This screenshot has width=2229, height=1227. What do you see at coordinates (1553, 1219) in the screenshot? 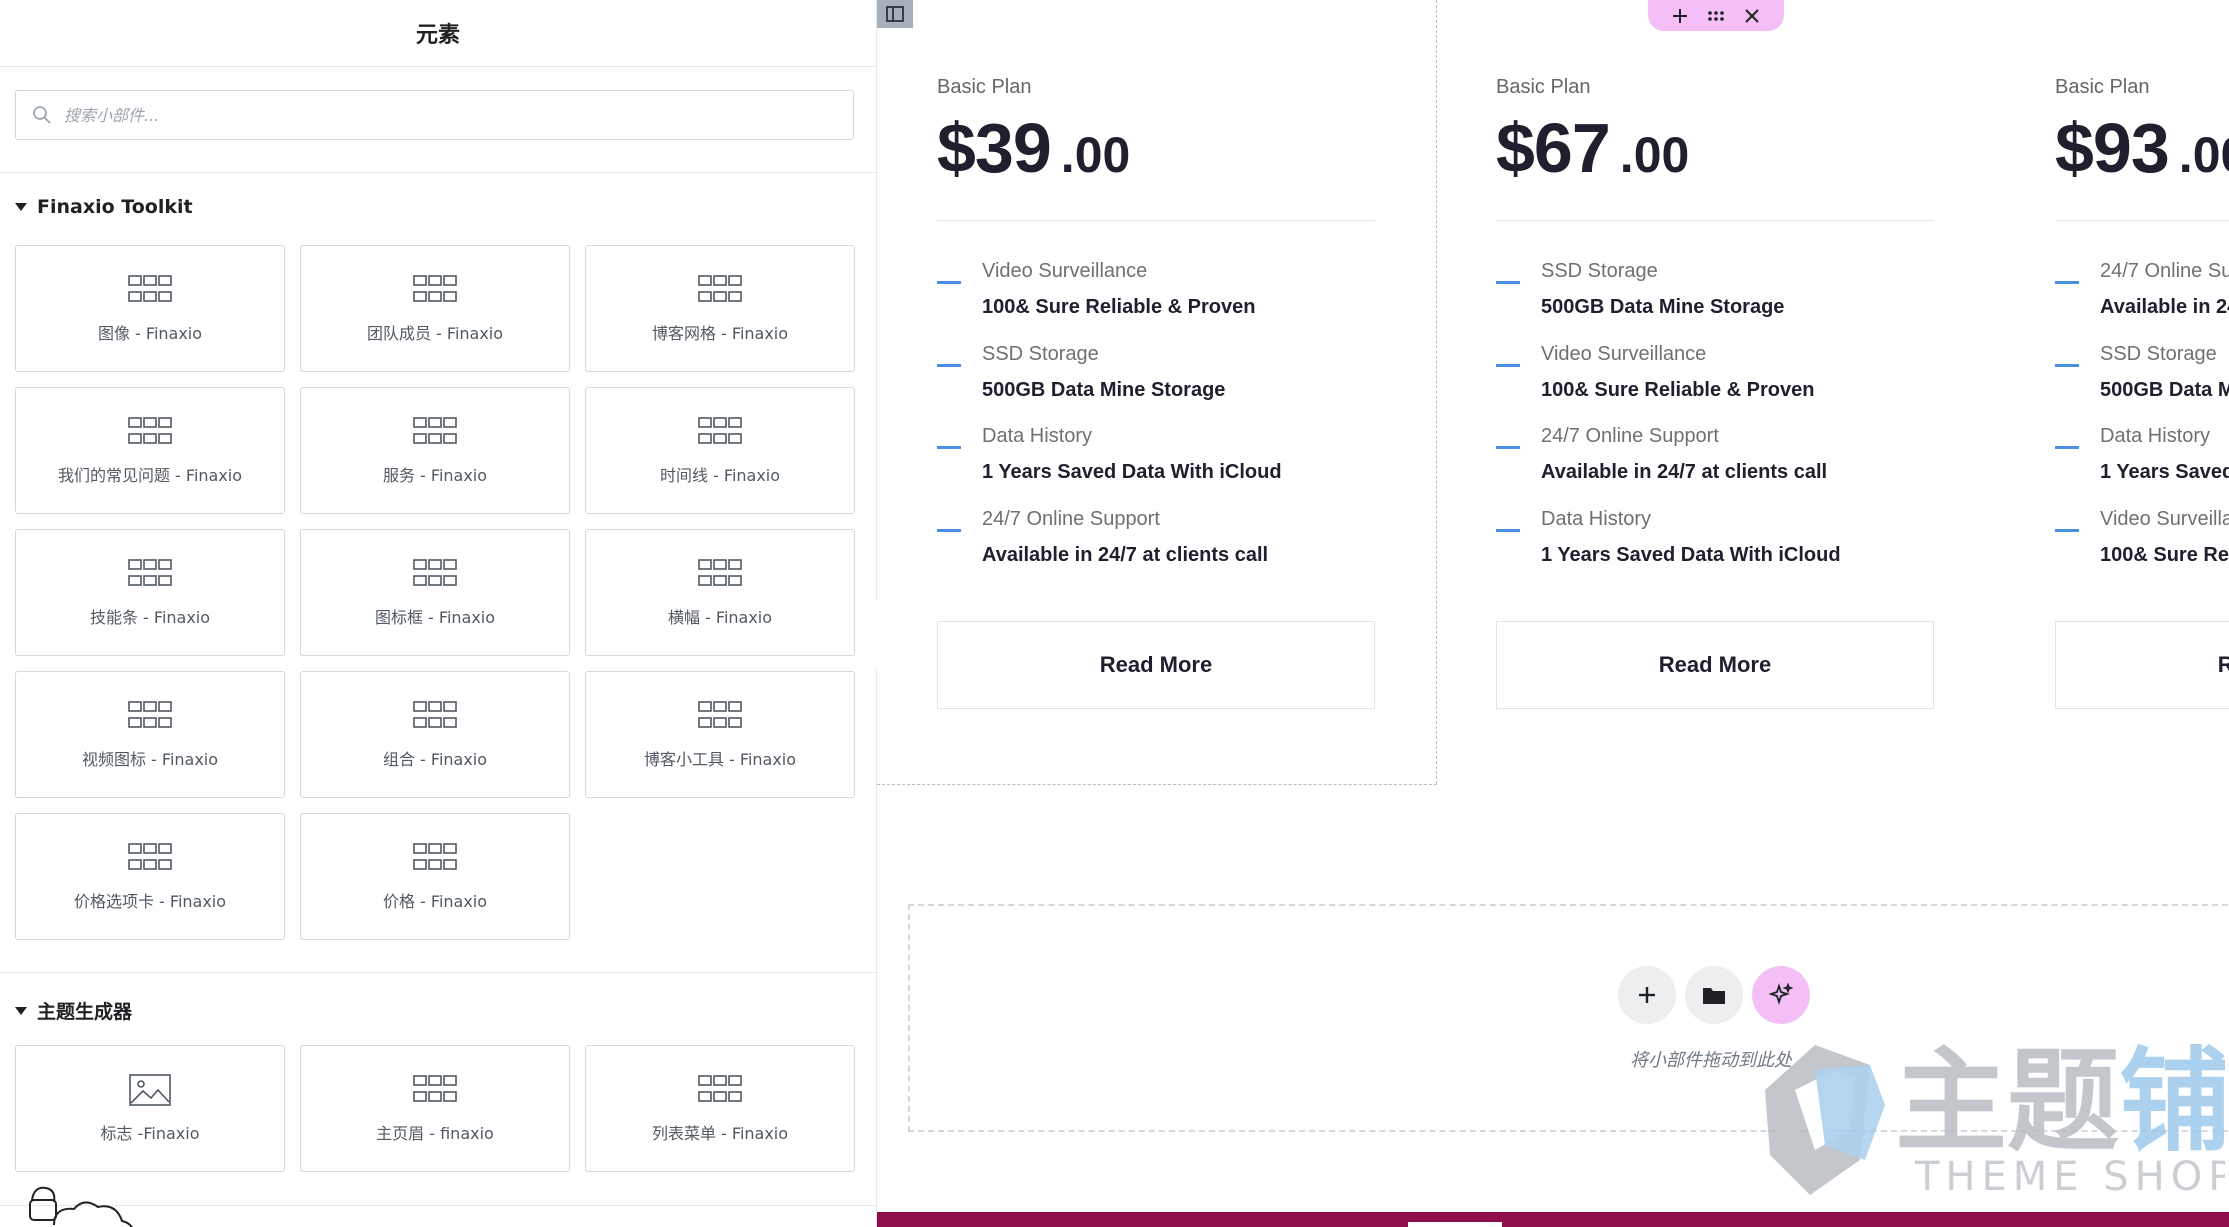
I see `footer-section-bar` at bounding box center [1553, 1219].